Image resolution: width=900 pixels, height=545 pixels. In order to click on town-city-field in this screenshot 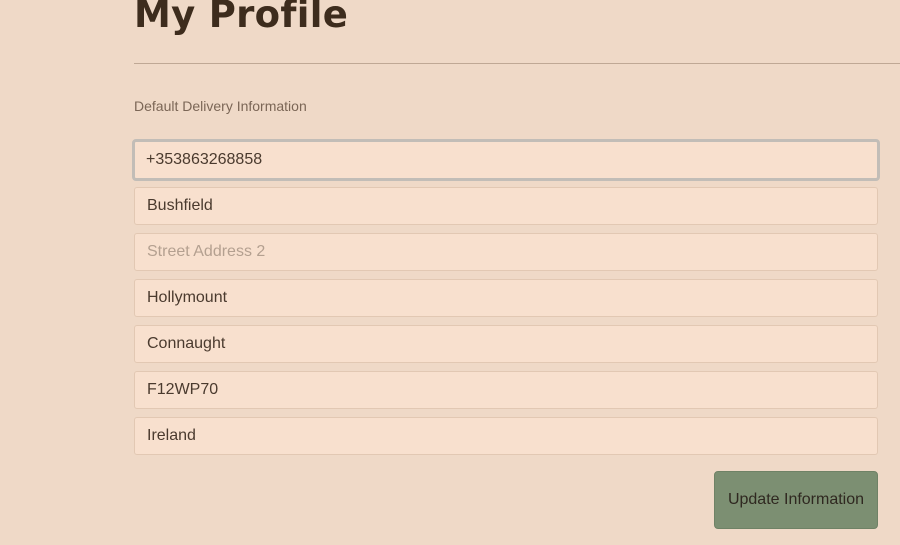, I will do `click(506, 298)`.